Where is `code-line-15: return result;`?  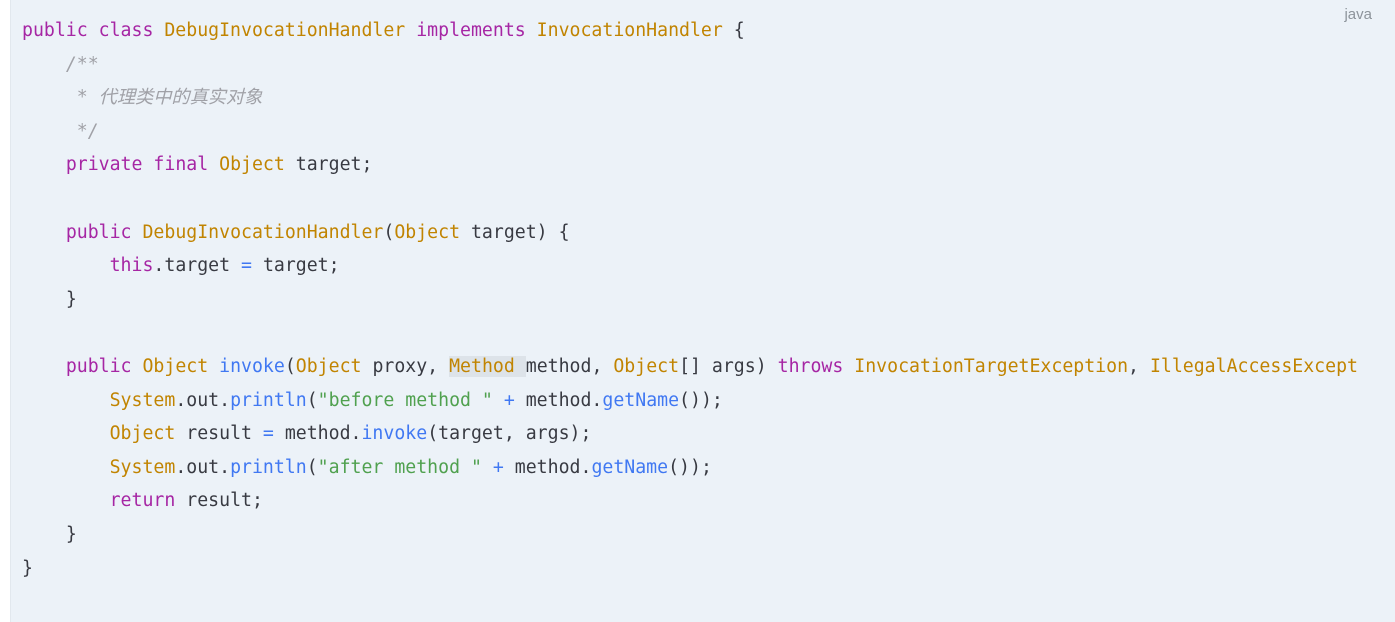 code-line-15: return result; is located at coordinates (186, 500).